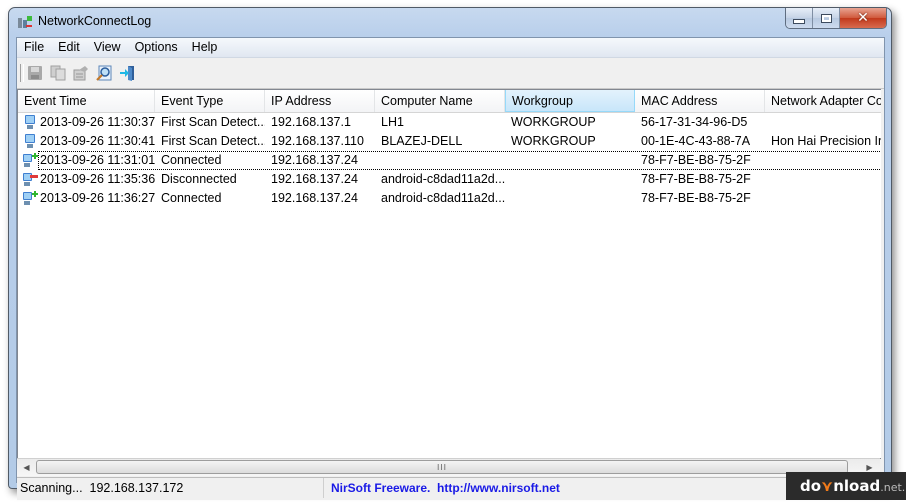  I want to click on scroll-grip-icon: III, so click(442, 467).